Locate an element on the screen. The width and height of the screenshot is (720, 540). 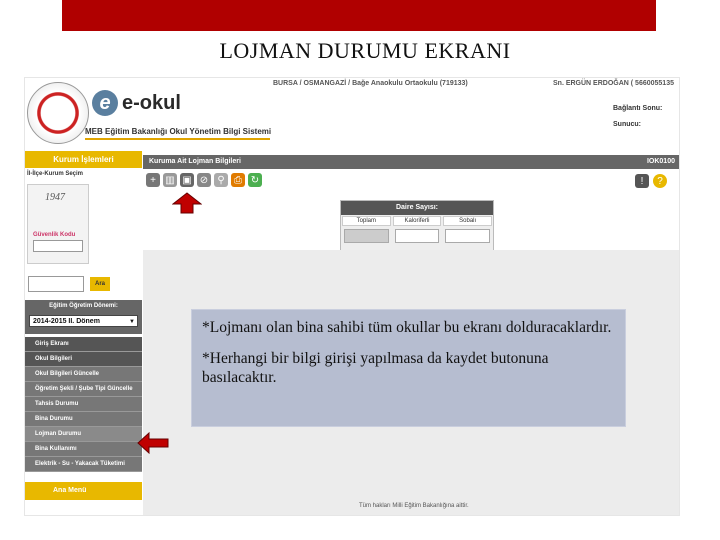
add-icon: + is located at coordinates (153, 180).